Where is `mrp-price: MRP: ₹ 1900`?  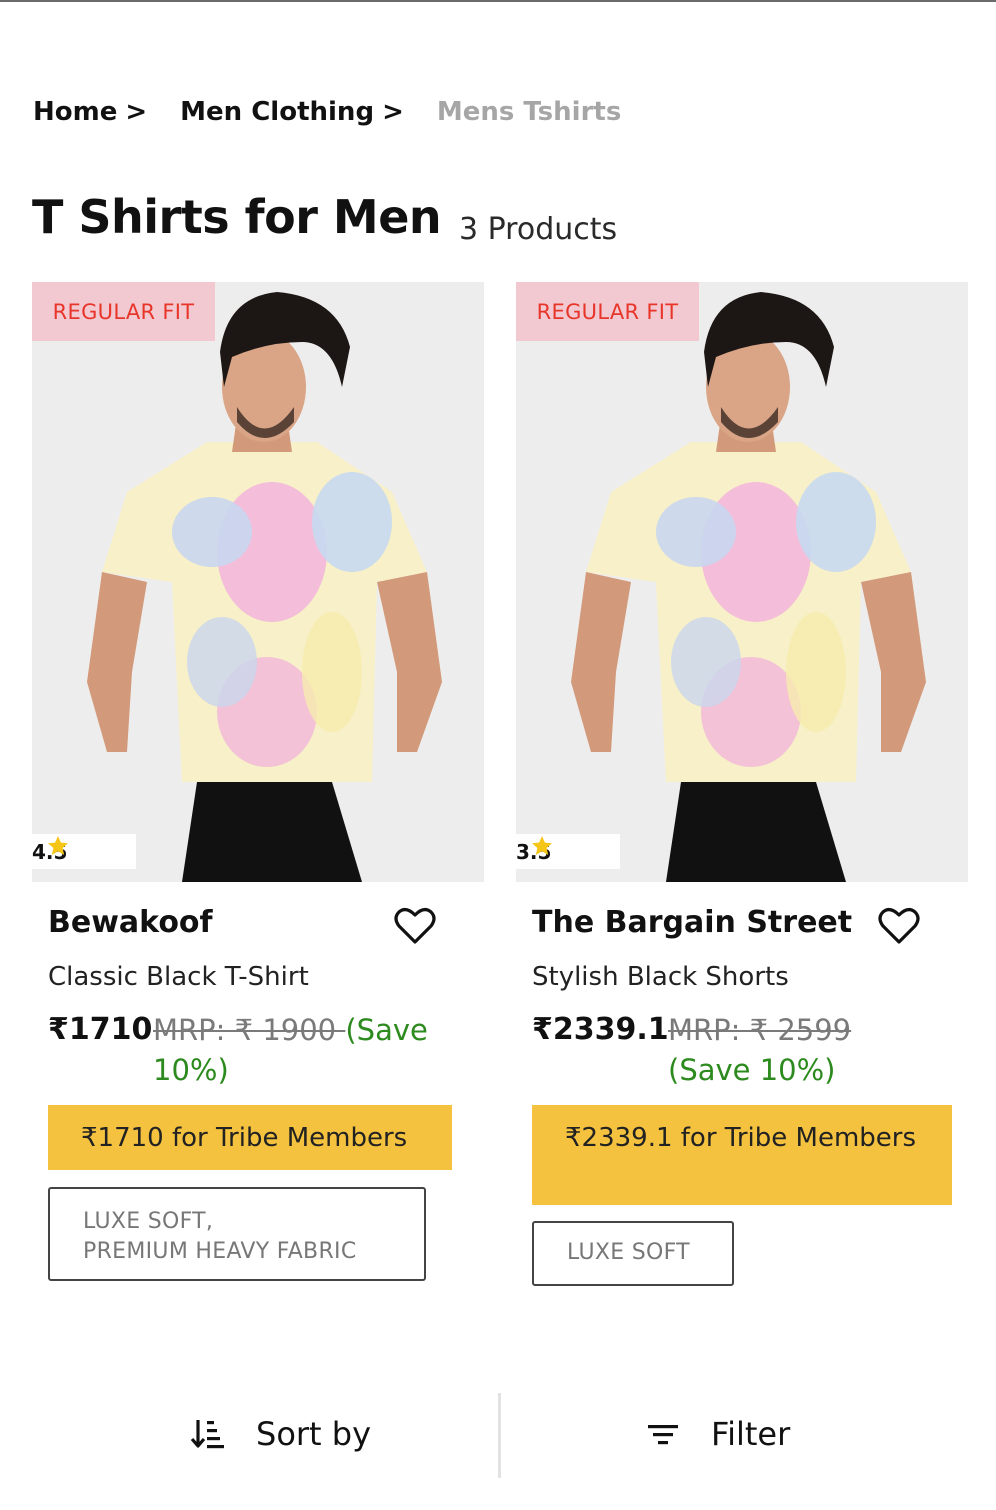
mrp-price: MRP: ₹ 1900 is located at coordinates (249, 1030).